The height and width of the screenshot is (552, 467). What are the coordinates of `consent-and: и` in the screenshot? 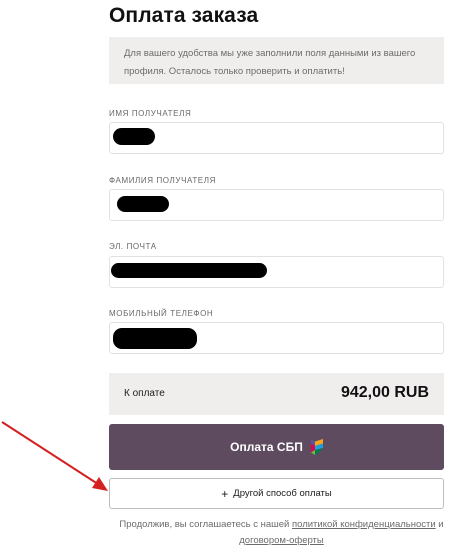 It's located at (441, 524).